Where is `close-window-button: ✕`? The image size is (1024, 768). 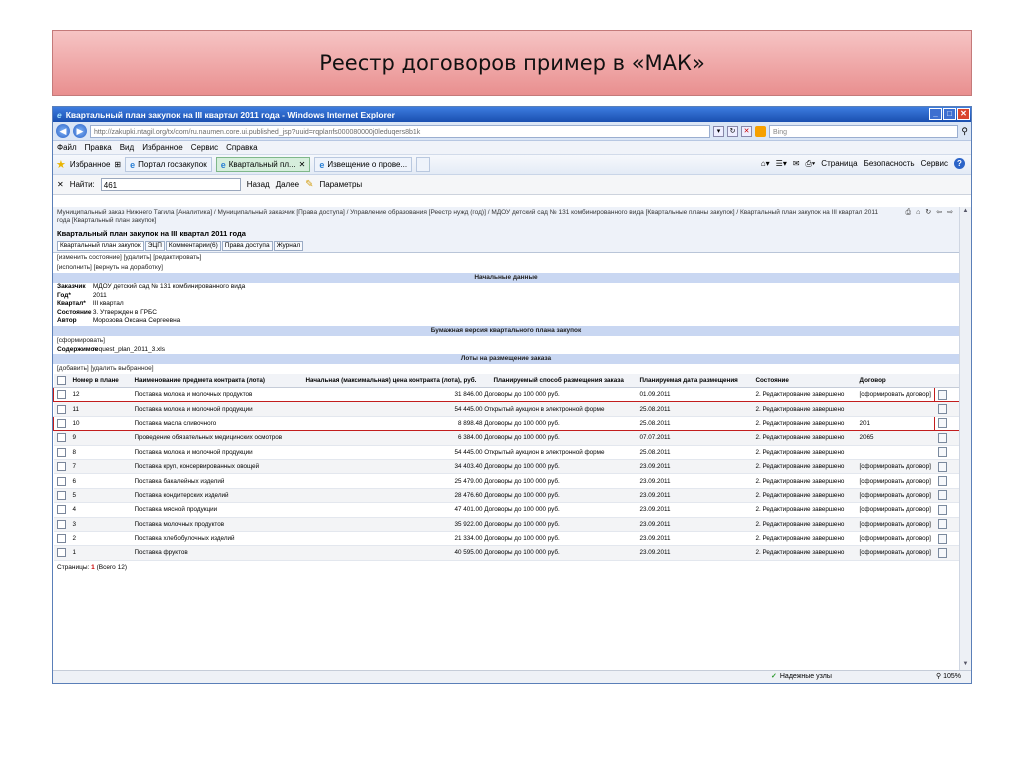
close-window-button: ✕ is located at coordinates (963, 114).